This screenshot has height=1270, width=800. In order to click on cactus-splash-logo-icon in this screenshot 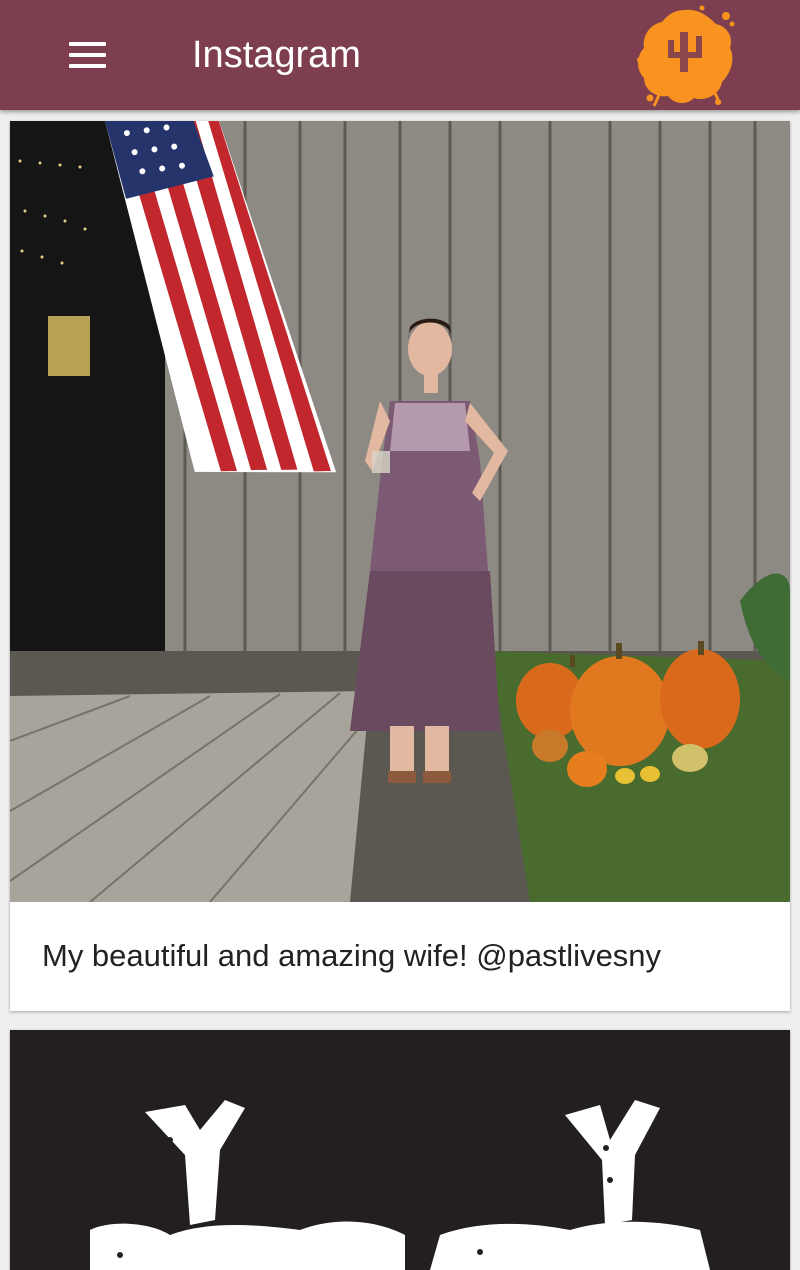, I will do `click(684, 55)`.